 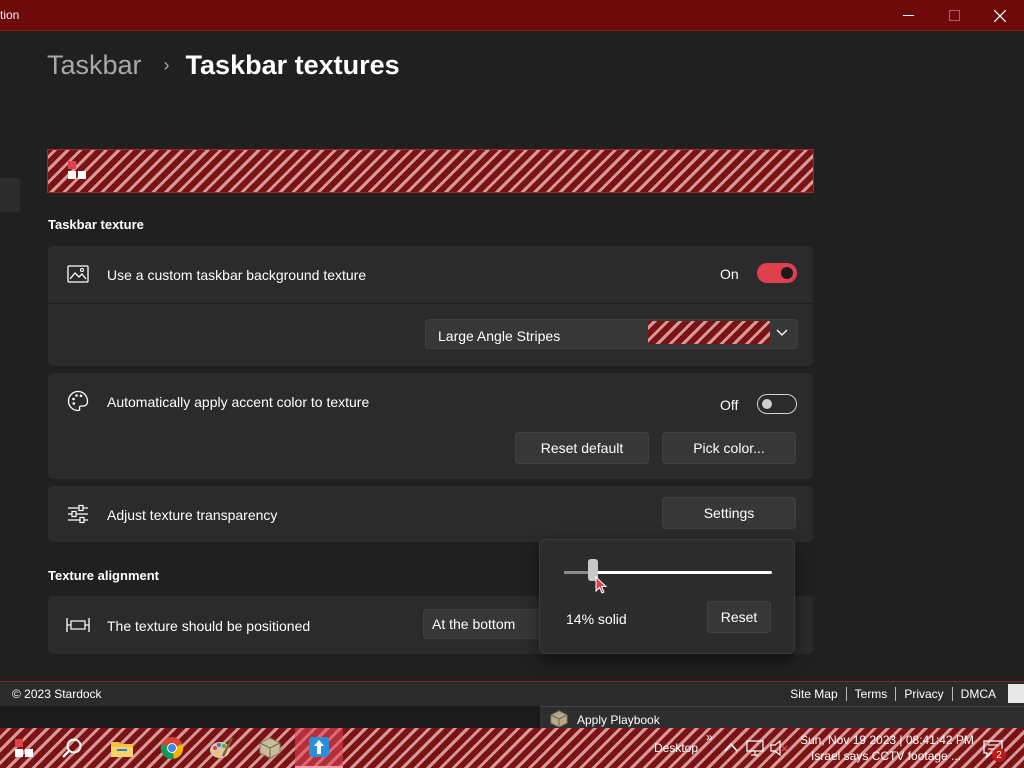 What do you see at coordinates (237, 275) in the screenshot?
I see `custom-bg-label: Use a custom taskbar background texture` at bounding box center [237, 275].